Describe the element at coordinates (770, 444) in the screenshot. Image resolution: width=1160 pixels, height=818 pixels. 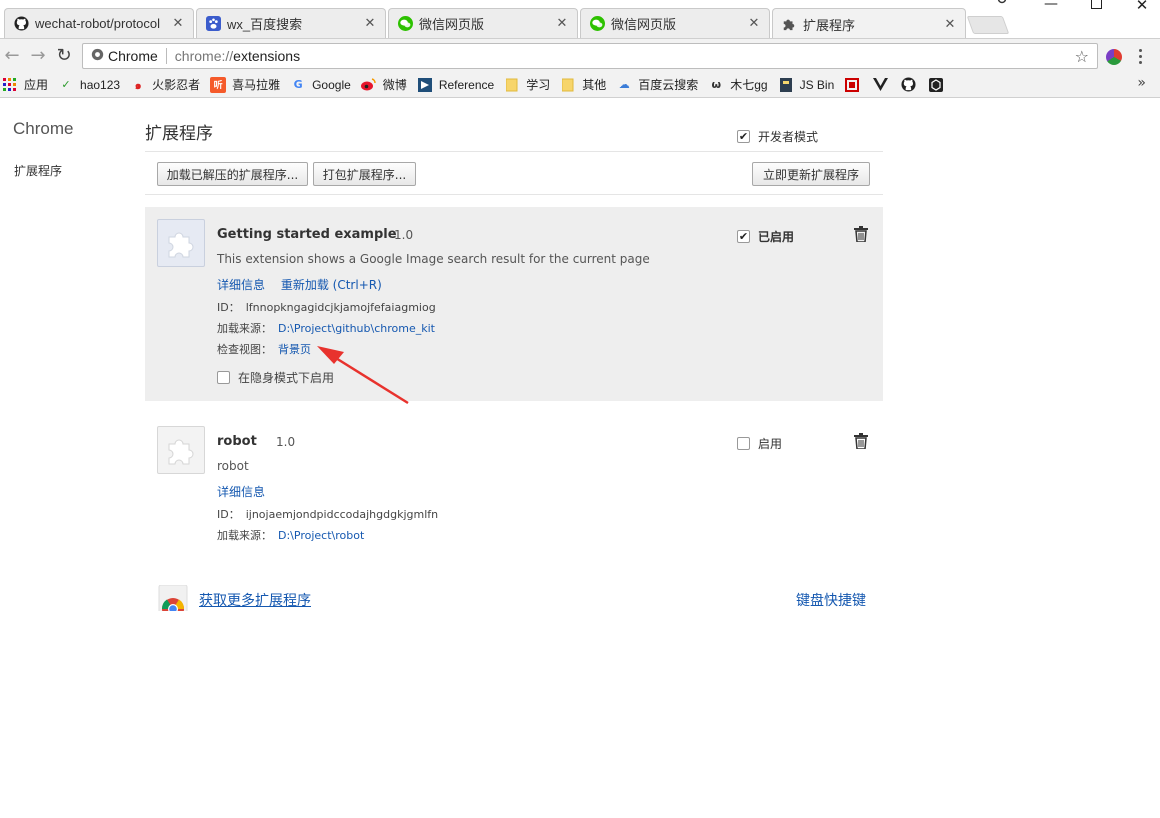
I see `enabled-label: 启用` at that location.